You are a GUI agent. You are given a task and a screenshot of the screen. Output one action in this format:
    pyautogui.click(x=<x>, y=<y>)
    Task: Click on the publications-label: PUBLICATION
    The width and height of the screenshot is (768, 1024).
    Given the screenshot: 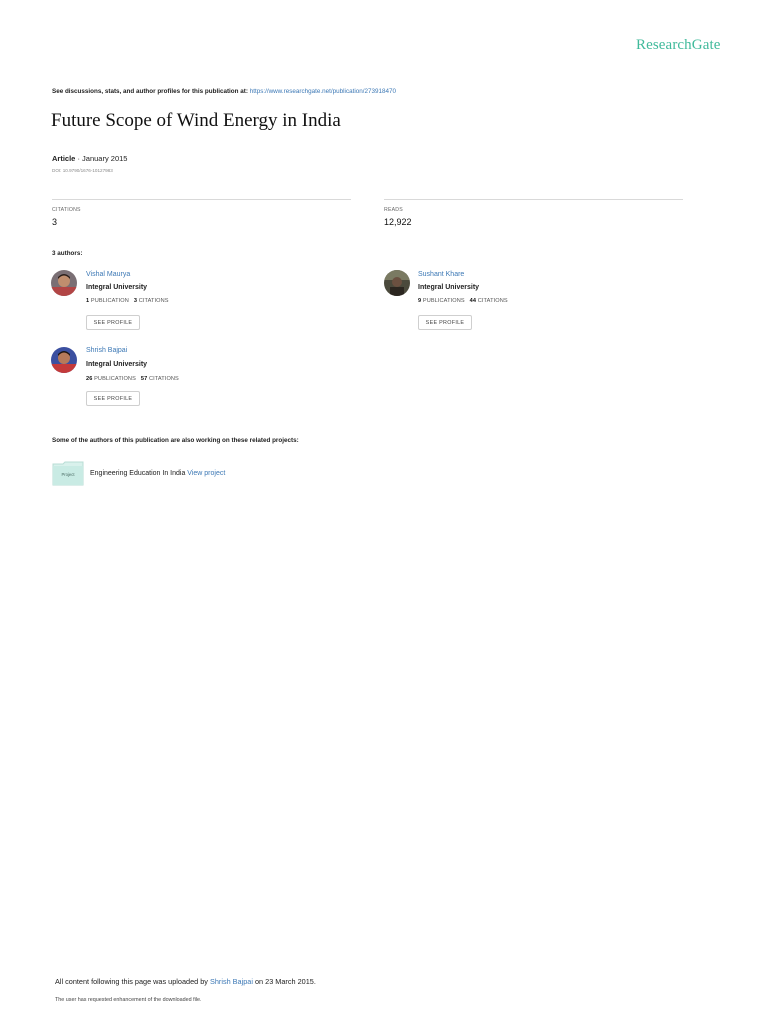 What is the action you would take?
    pyautogui.click(x=109, y=301)
    